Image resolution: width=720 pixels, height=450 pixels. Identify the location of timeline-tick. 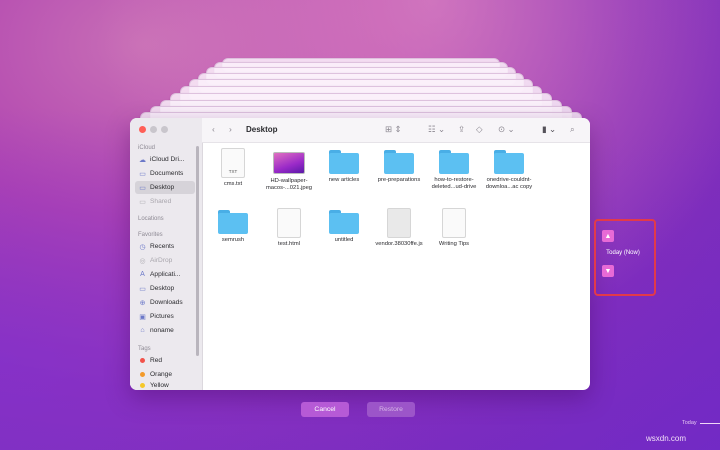
(710, 423).